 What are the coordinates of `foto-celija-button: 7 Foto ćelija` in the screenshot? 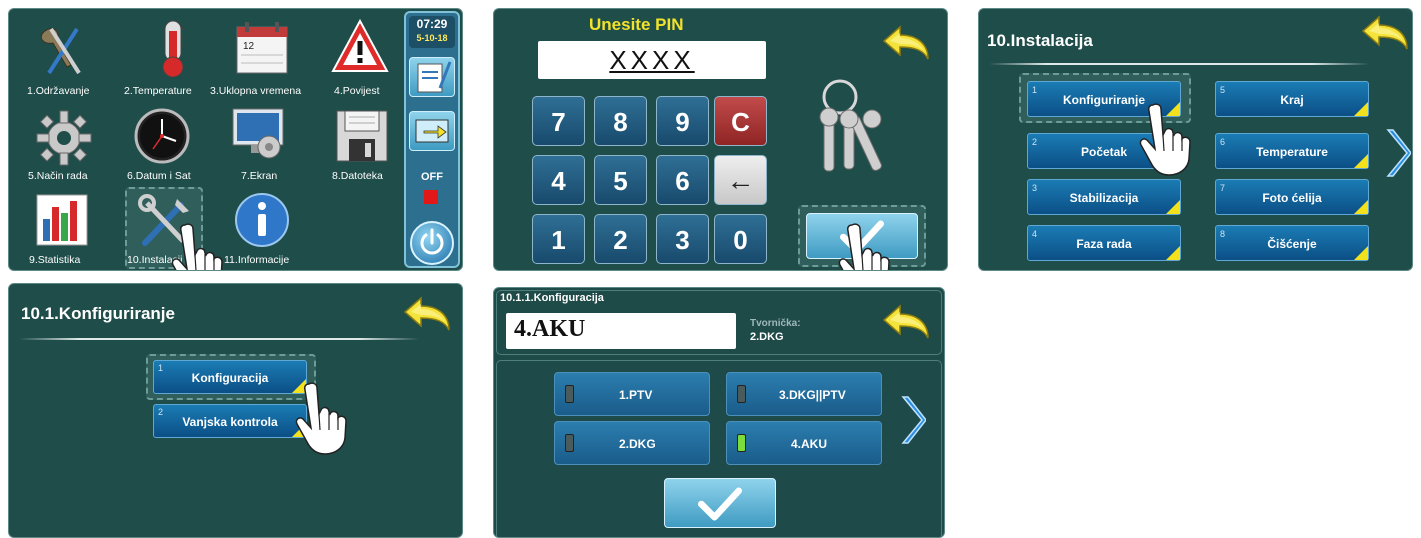 It's located at (1292, 197).